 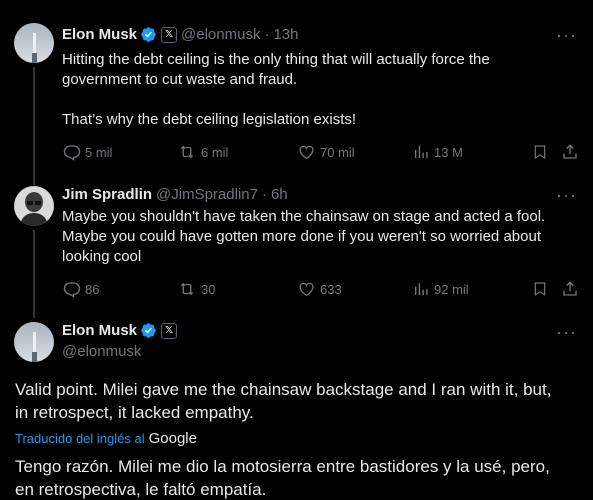 What do you see at coordinates (331, 289) in the screenshot?
I see `like-count: 633` at bounding box center [331, 289].